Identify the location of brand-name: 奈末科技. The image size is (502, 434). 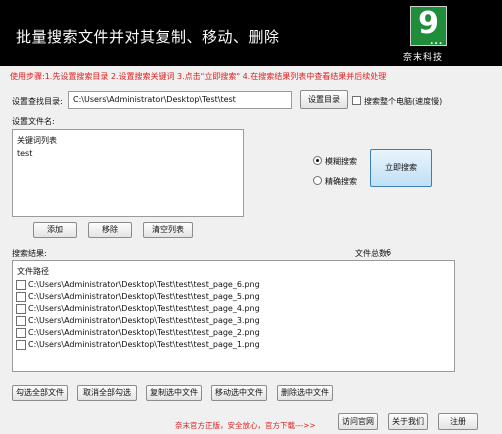
(423, 58).